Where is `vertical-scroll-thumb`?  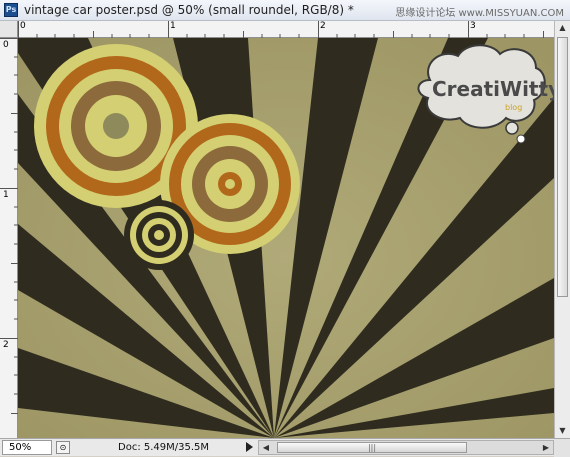 vertical-scroll-thumb is located at coordinates (562, 167).